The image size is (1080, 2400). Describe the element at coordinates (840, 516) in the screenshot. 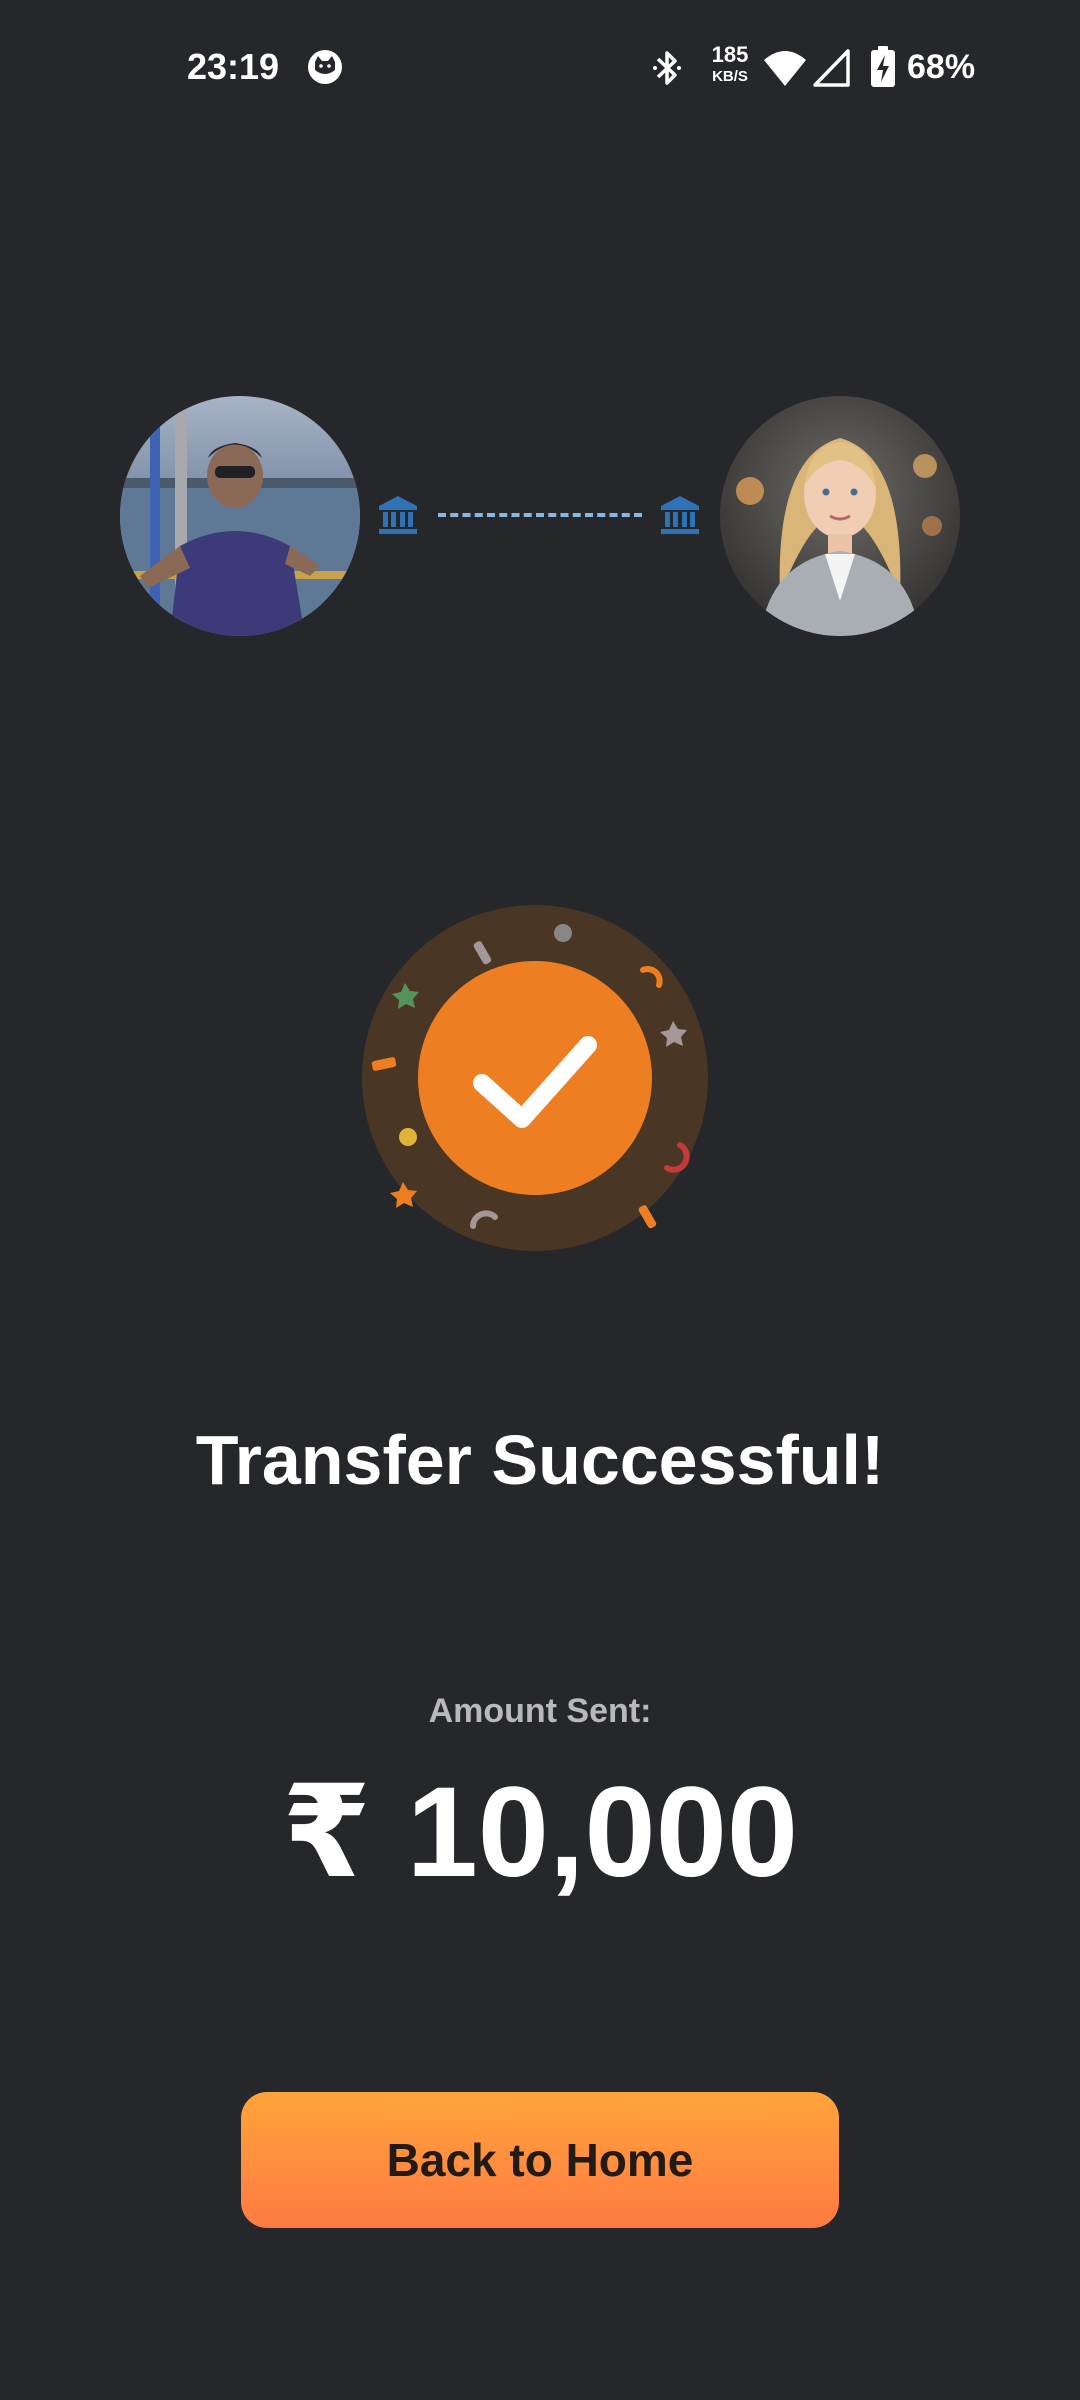

I see `receiver-avatar` at that location.